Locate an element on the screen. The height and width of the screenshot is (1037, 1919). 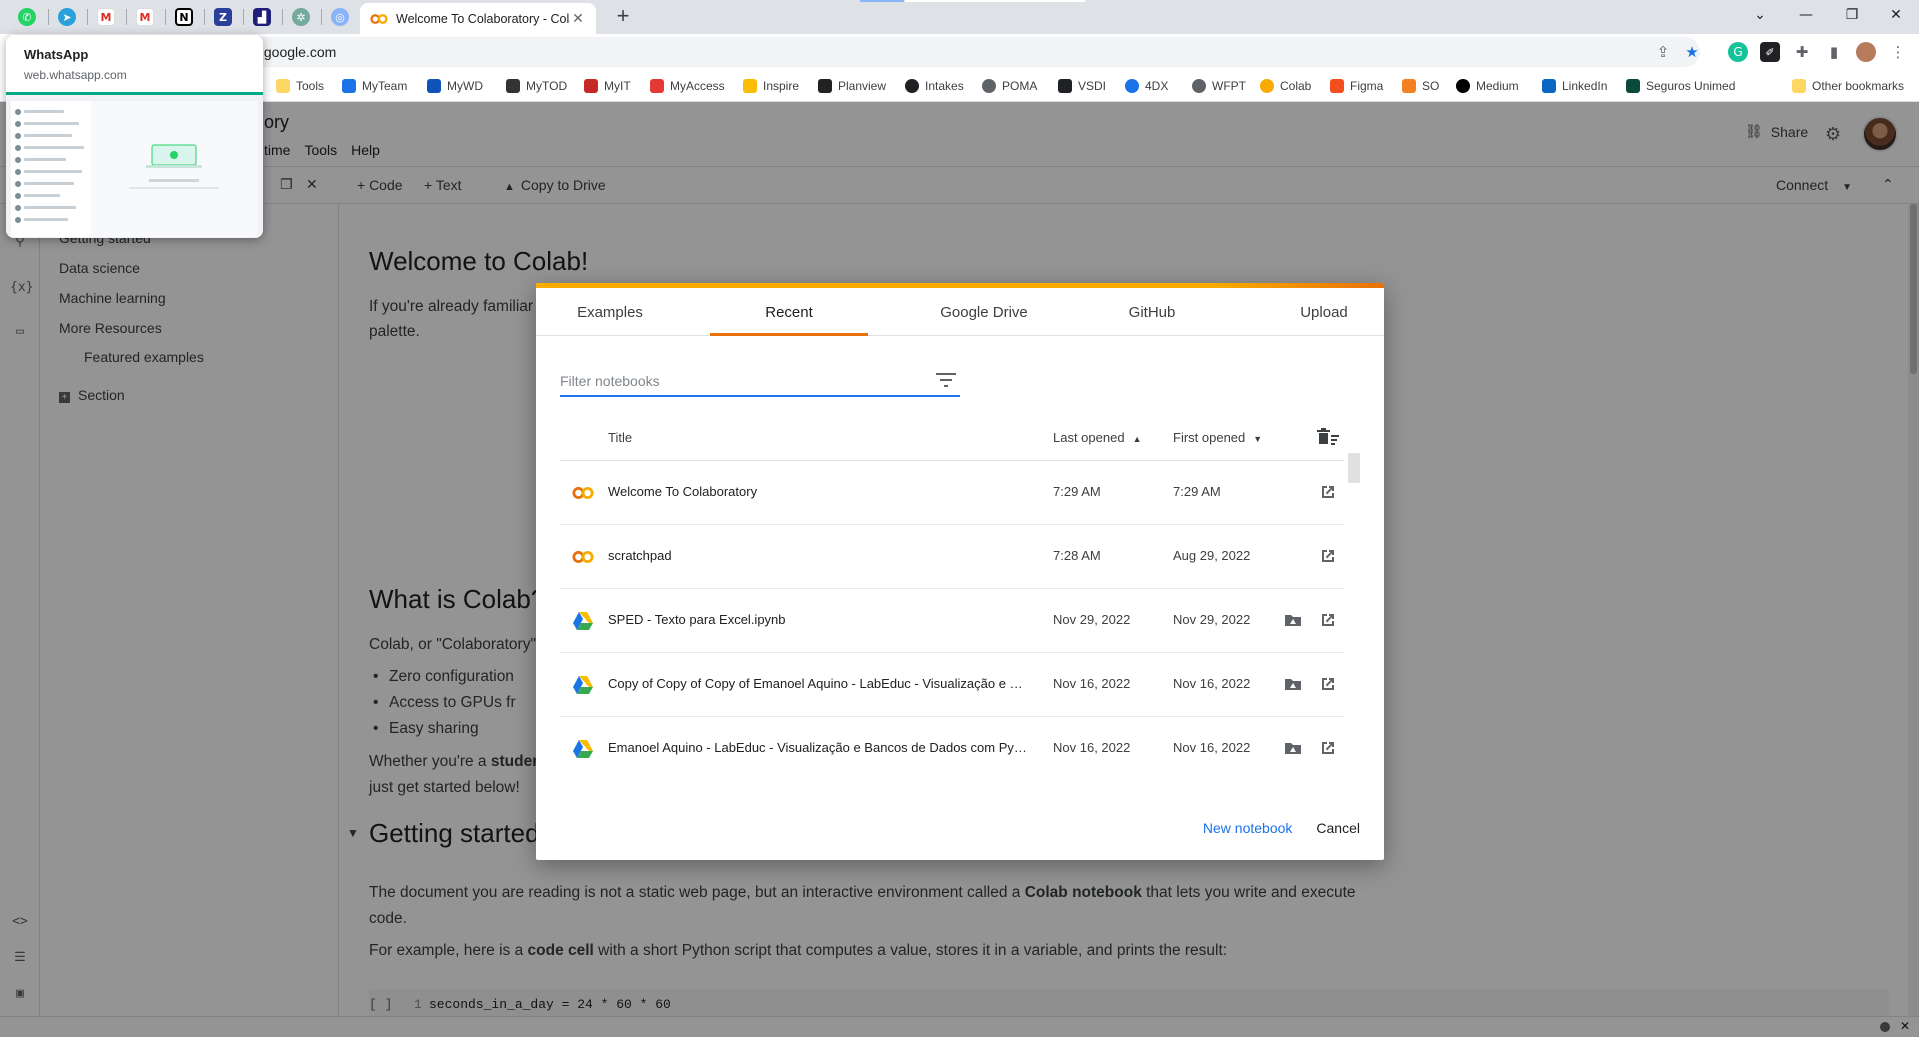
first-opened: 7:29 AM is located at coordinates (1197, 491).